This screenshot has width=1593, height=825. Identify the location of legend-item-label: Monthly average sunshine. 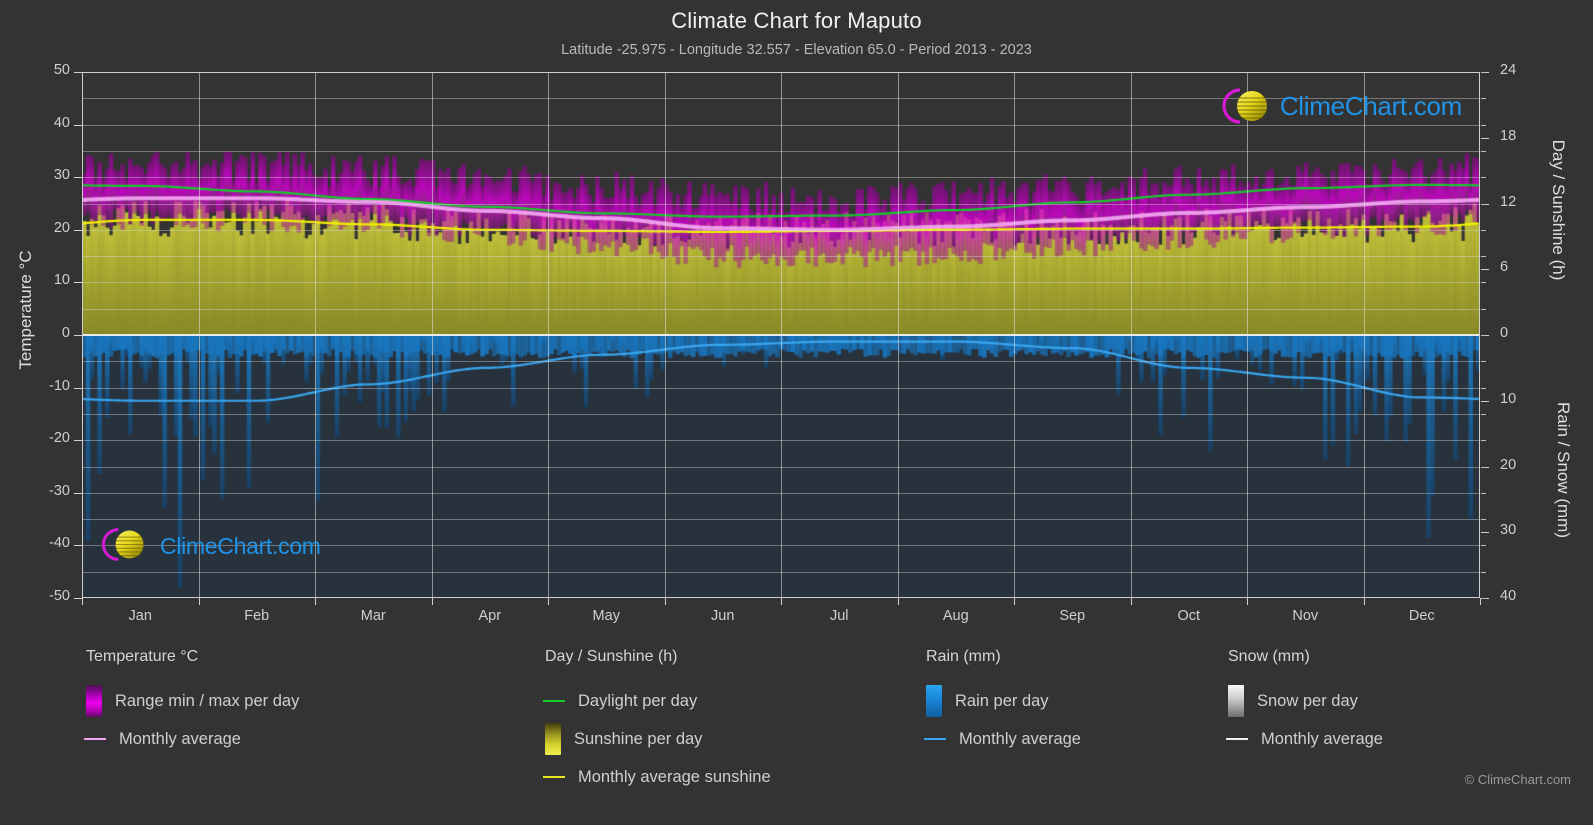
(674, 776).